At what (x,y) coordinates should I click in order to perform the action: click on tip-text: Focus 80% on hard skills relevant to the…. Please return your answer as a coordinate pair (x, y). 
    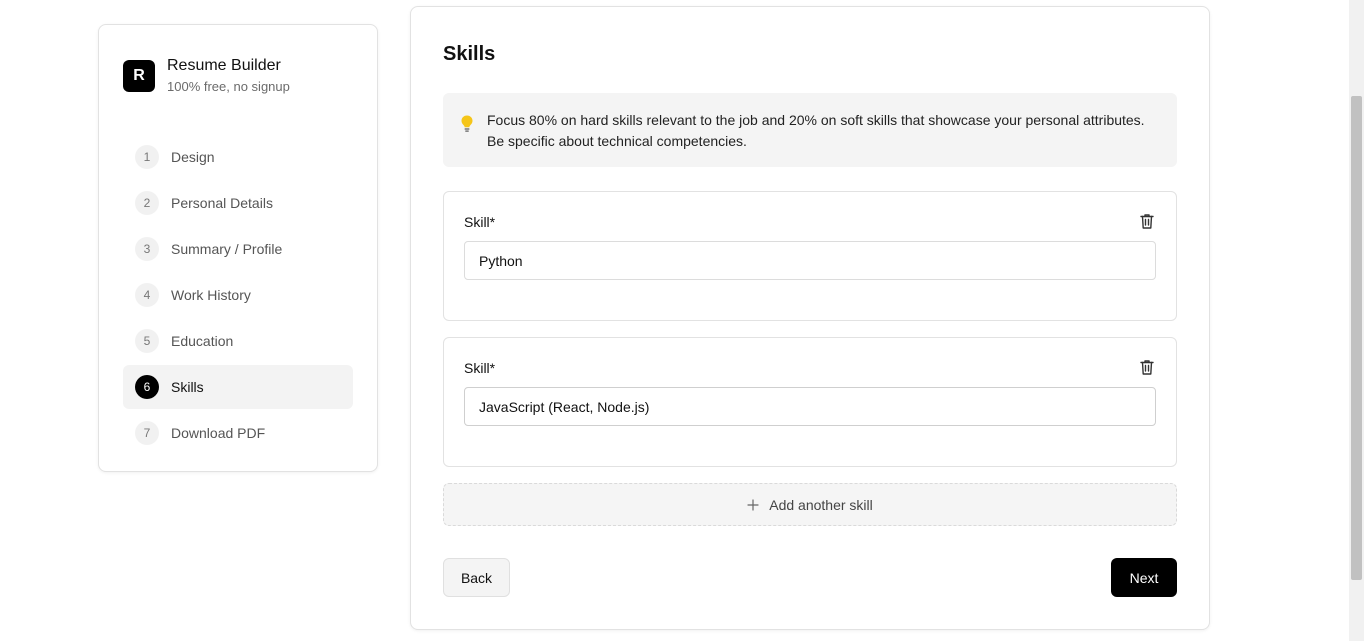
    Looking at the image, I should click on (816, 130).